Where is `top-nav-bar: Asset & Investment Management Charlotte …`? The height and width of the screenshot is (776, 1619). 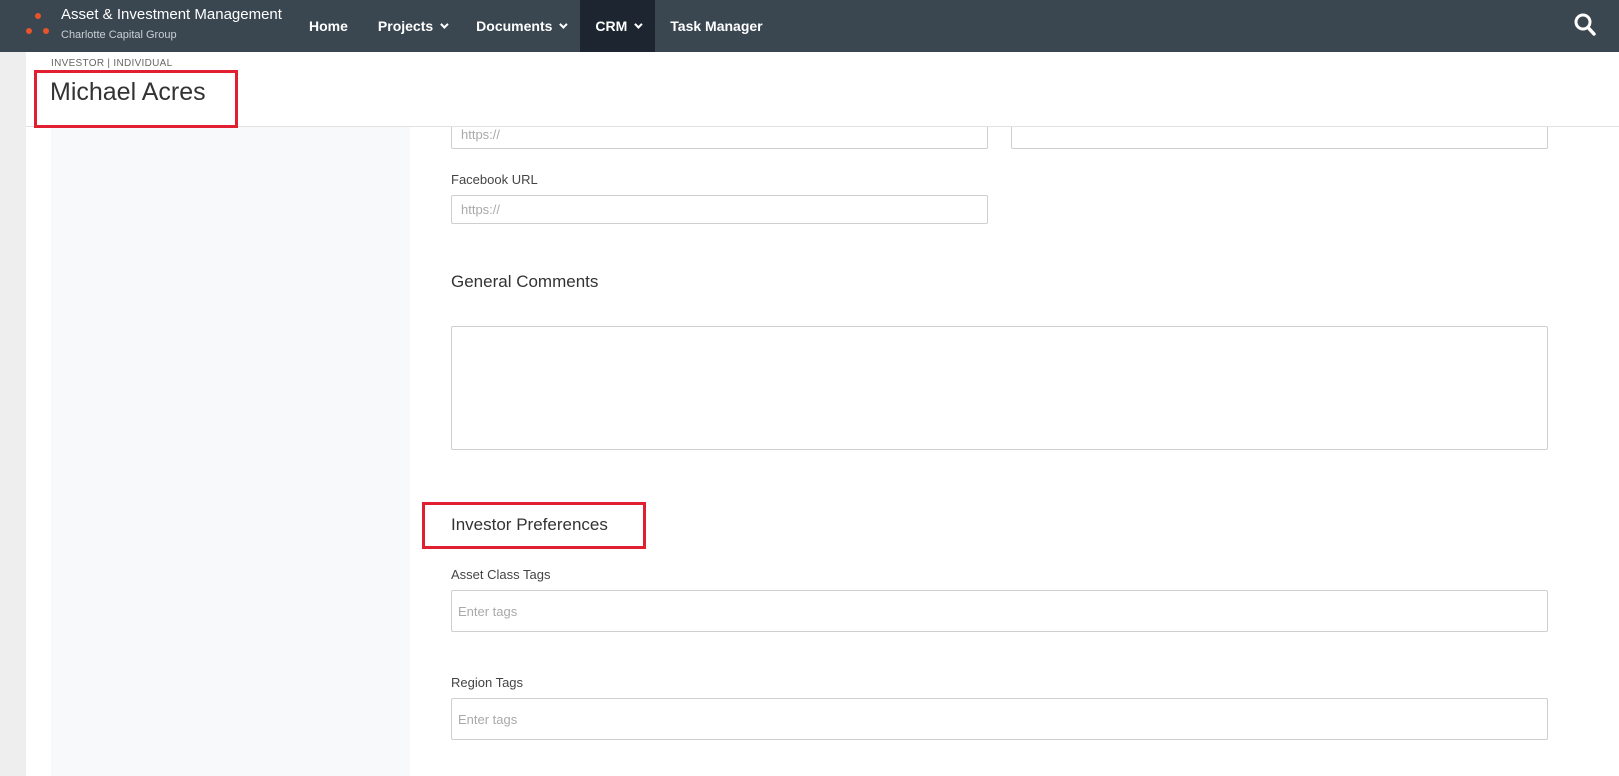
top-nav-bar: Asset & Investment Management Charlotte … is located at coordinates (809, 26).